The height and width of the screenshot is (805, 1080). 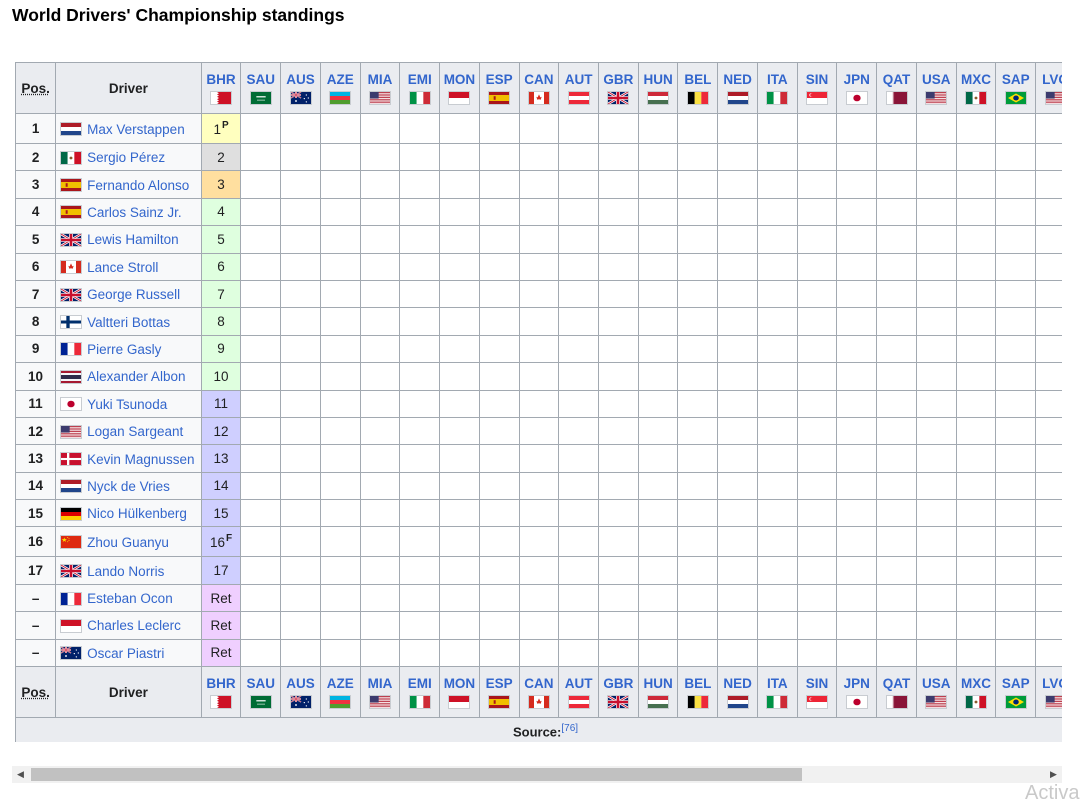 What do you see at coordinates (817, 88) in the screenshot?
I see `race-header-sin: SIN` at bounding box center [817, 88].